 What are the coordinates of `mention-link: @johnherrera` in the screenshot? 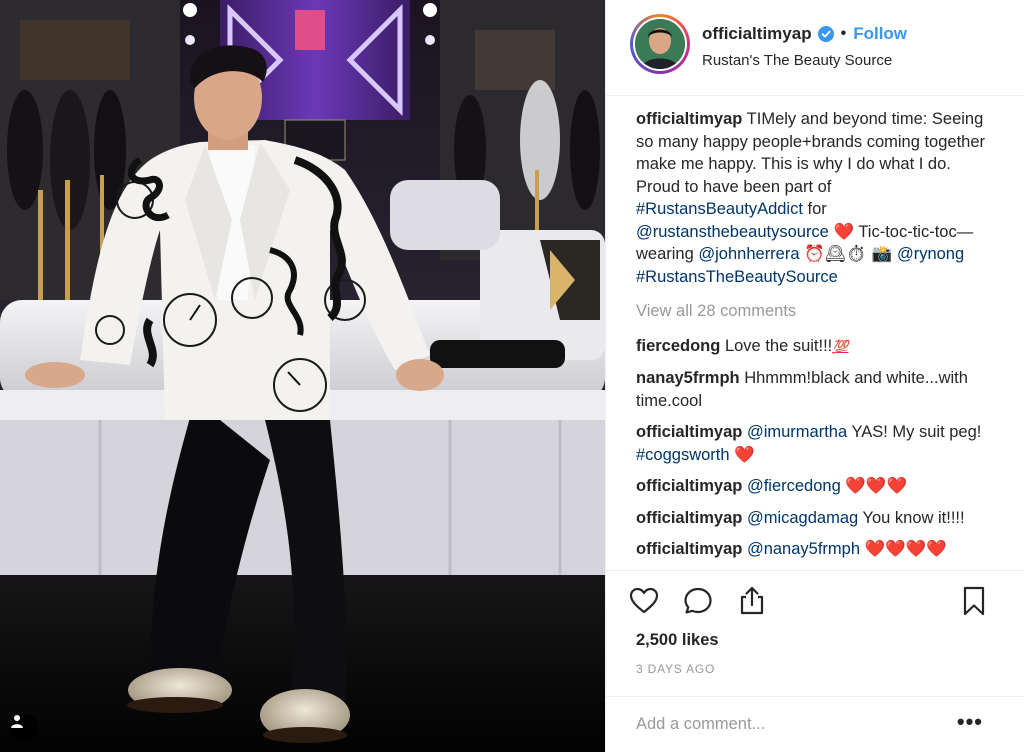 It's located at (748, 254).